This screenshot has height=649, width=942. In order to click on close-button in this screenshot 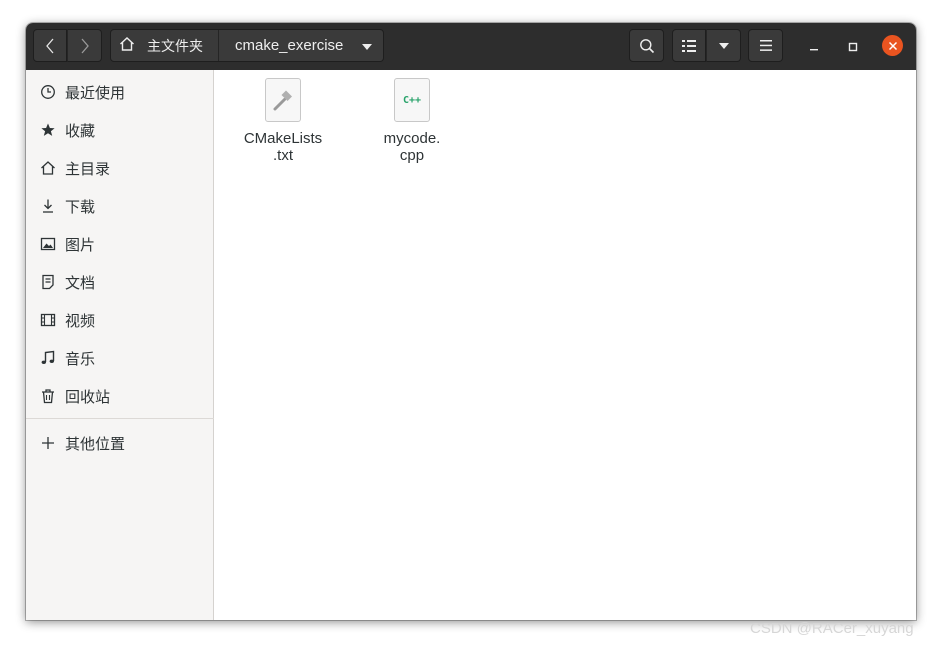, I will do `click(892, 45)`.